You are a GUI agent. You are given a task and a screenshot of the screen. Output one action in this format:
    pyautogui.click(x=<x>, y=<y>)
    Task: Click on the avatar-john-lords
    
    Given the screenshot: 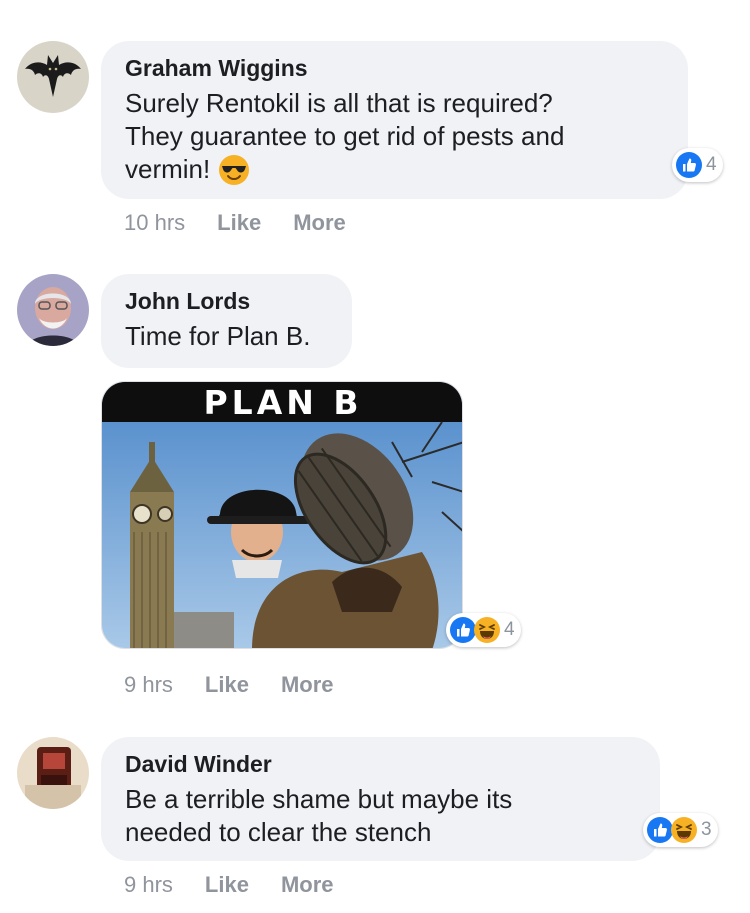 What is the action you would take?
    pyautogui.click(x=53, y=310)
    